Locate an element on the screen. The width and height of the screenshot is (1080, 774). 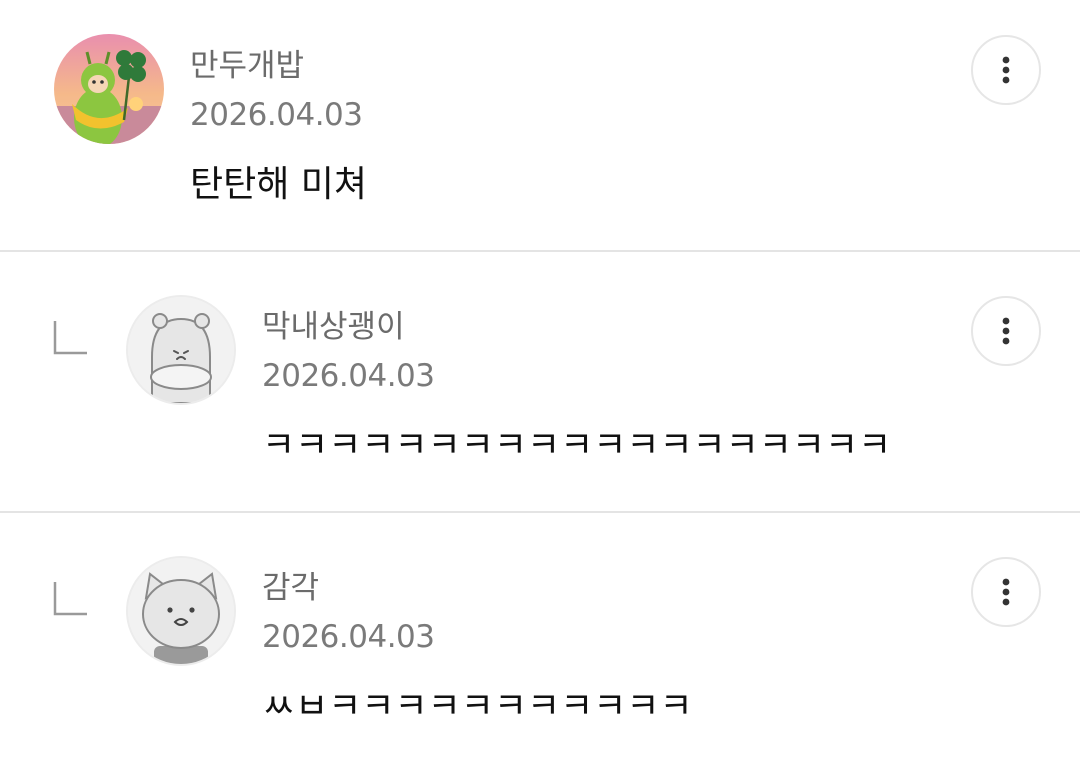
teletubby-clover-avatar is located at coordinates (109, 89).